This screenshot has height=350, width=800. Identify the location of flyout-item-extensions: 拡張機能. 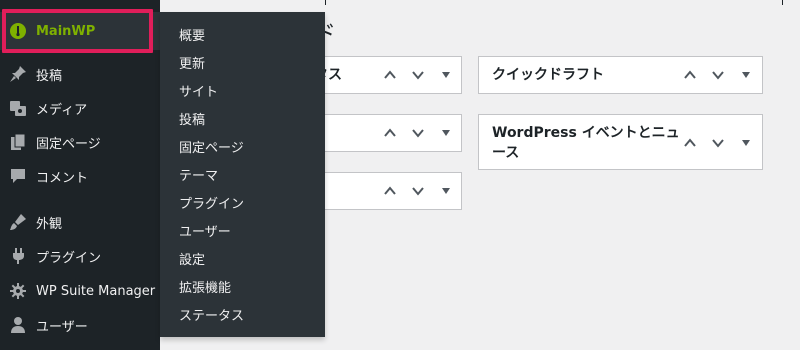
(205, 286).